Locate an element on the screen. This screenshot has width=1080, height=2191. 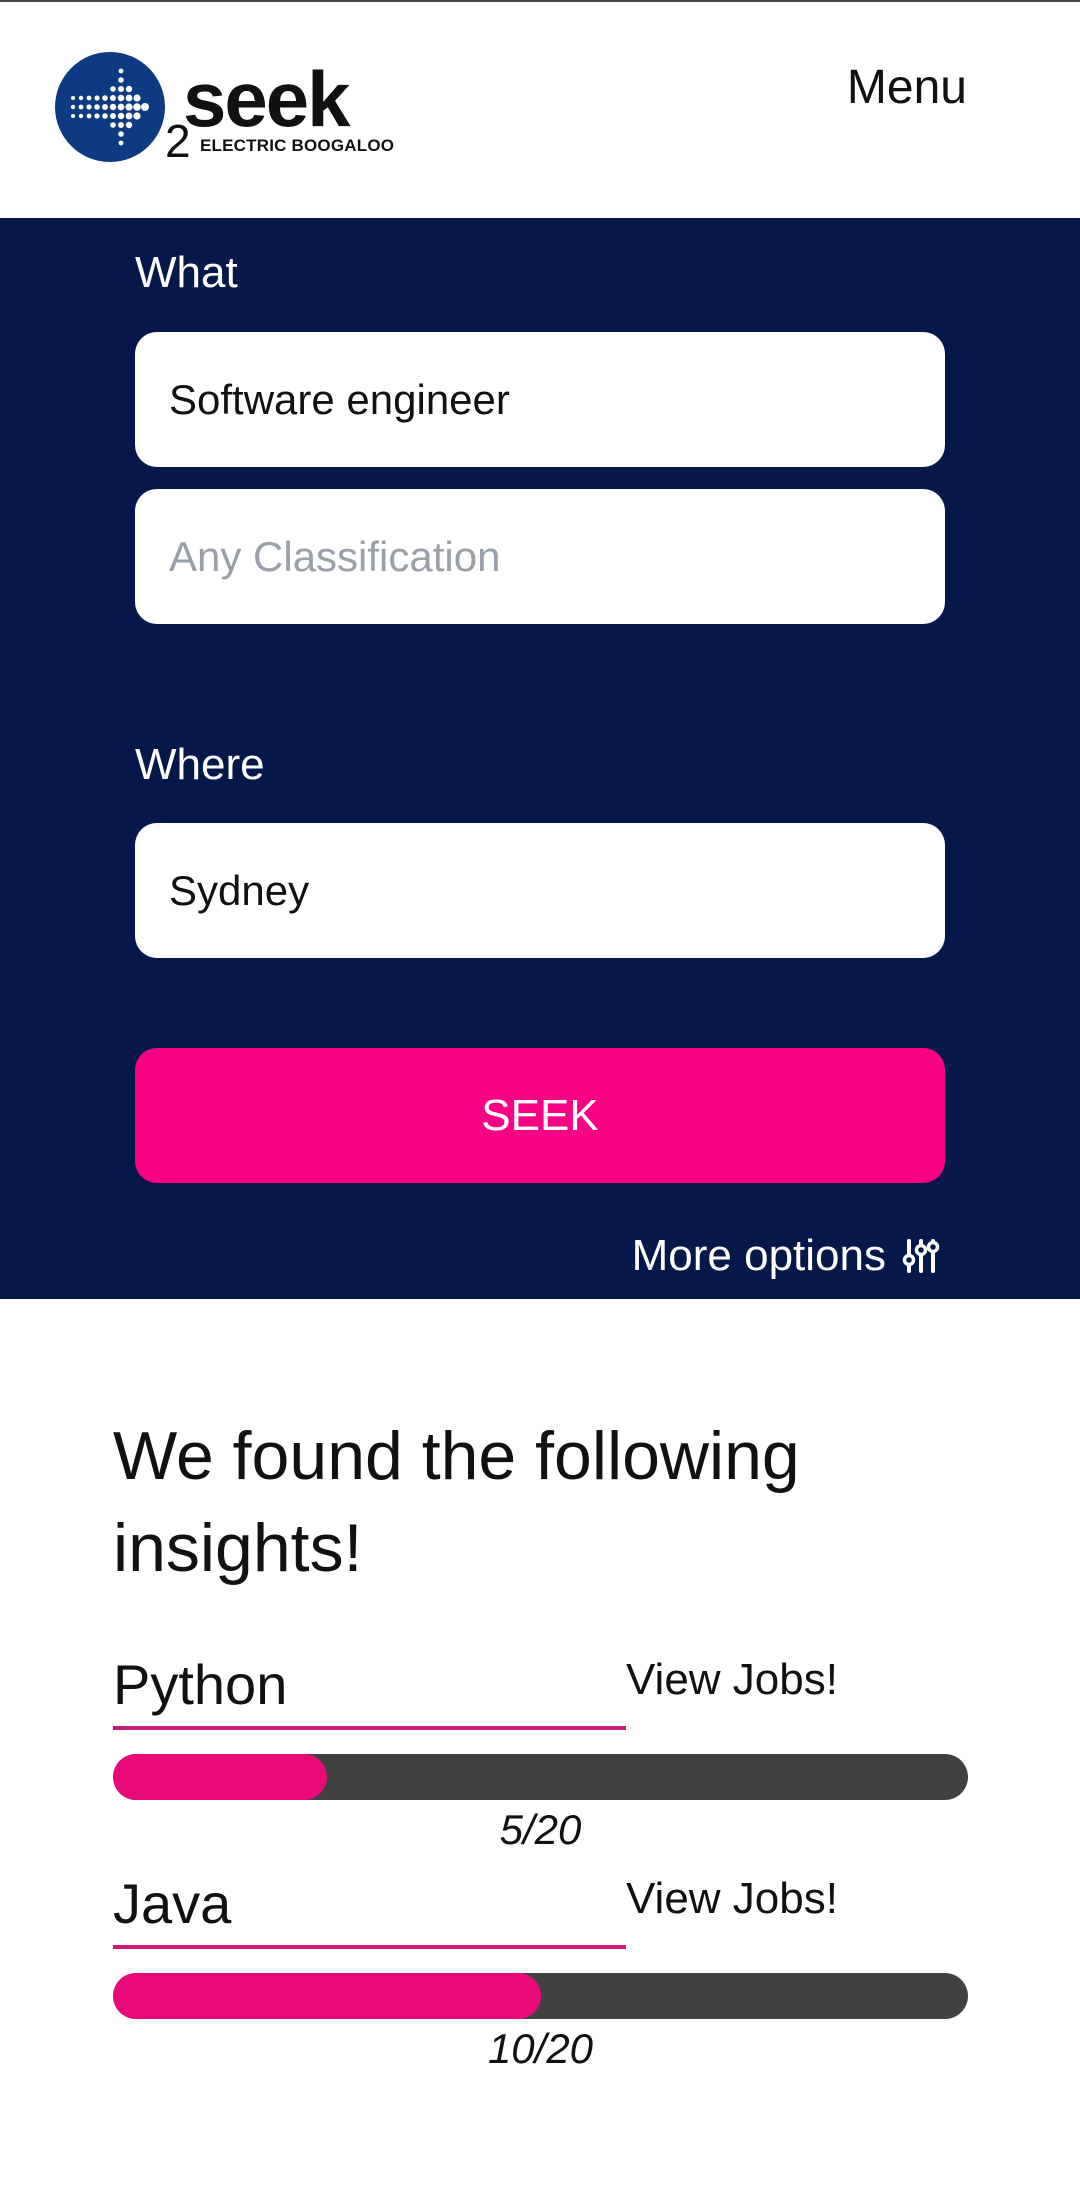
seek-button: SEEK is located at coordinates (540, 1115).